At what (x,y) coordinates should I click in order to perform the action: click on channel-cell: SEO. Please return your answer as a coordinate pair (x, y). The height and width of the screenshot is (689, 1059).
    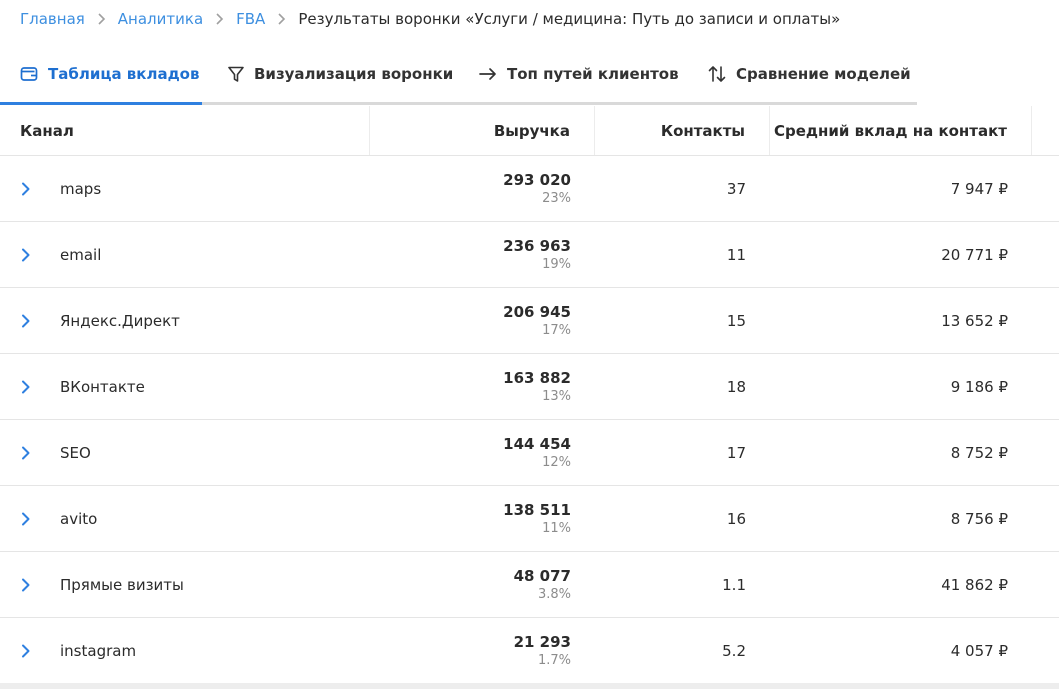
    Looking at the image, I should click on (185, 452).